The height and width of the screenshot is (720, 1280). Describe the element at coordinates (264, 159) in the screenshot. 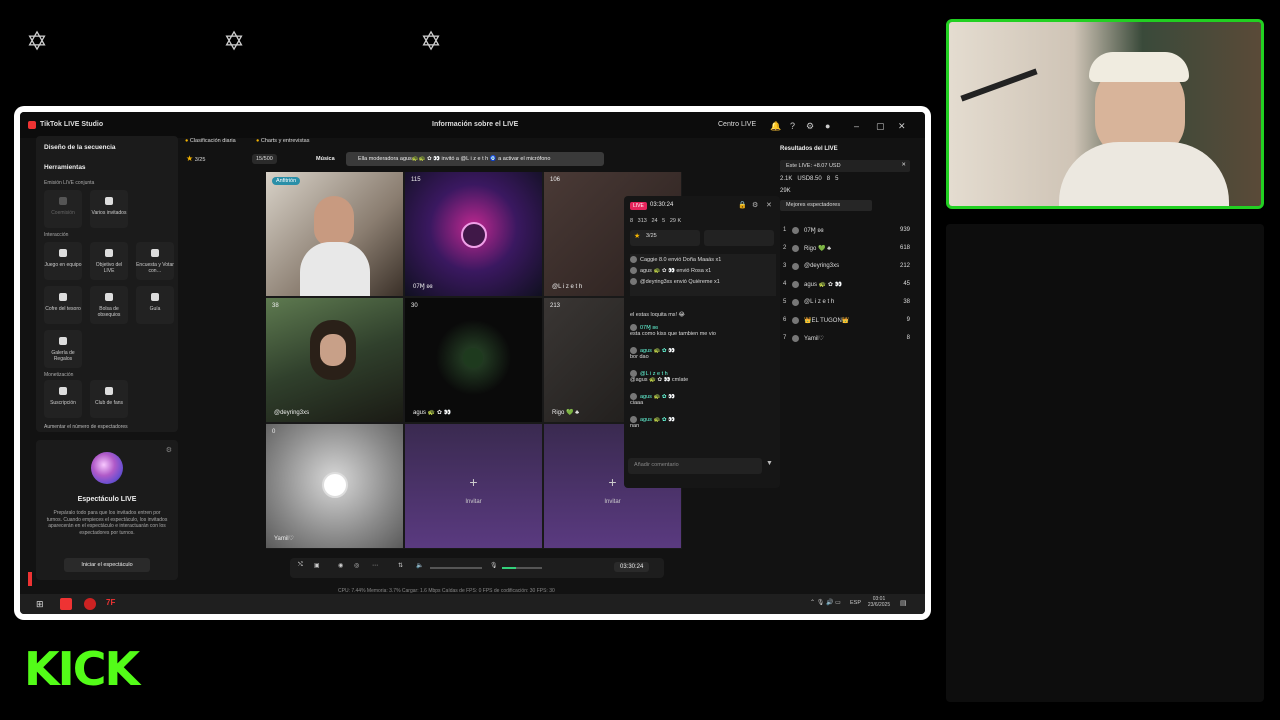

I see `progress-chip: 15/500` at that location.